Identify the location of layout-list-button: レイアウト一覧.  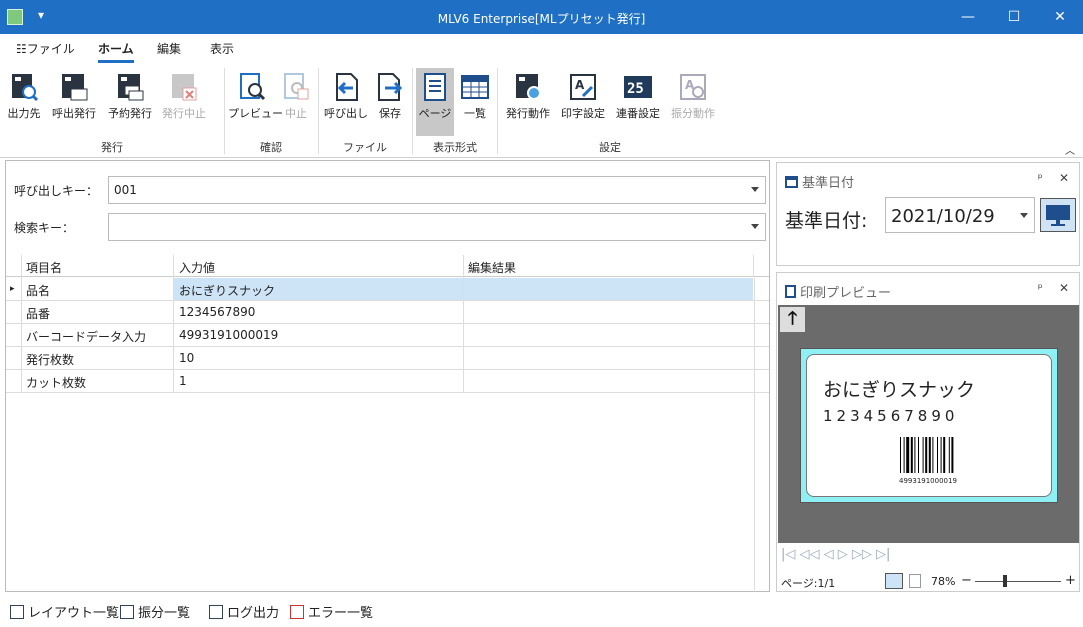
(64, 611).